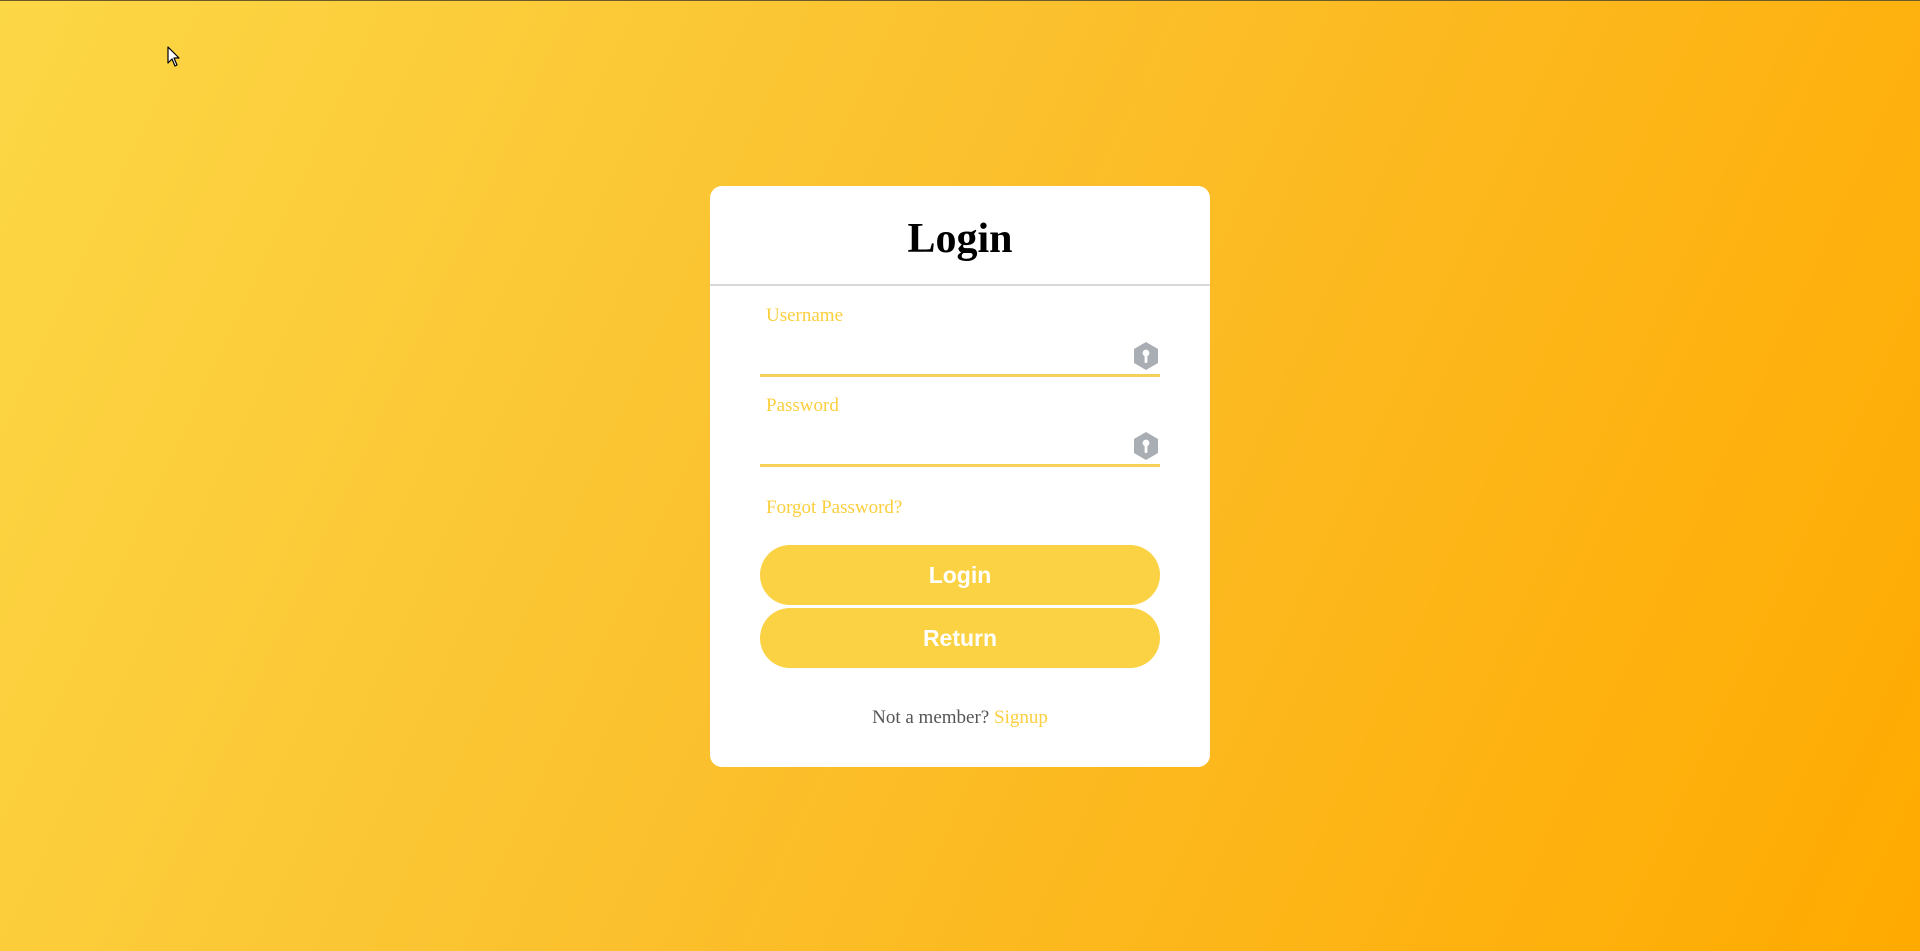 This screenshot has width=1920, height=951. I want to click on signup-row: Not a member? Signup, so click(960, 718).